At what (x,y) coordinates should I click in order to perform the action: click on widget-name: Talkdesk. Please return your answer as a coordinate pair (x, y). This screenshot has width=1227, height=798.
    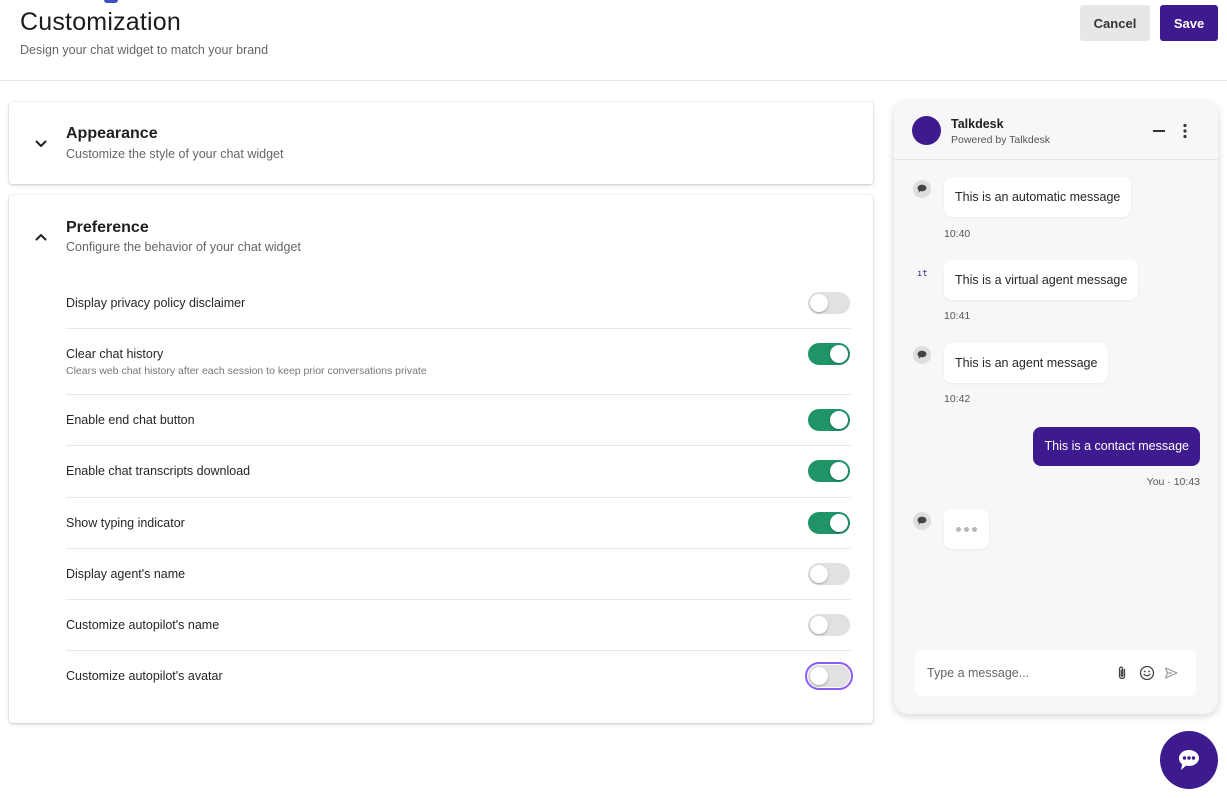
    Looking at the image, I should click on (977, 124).